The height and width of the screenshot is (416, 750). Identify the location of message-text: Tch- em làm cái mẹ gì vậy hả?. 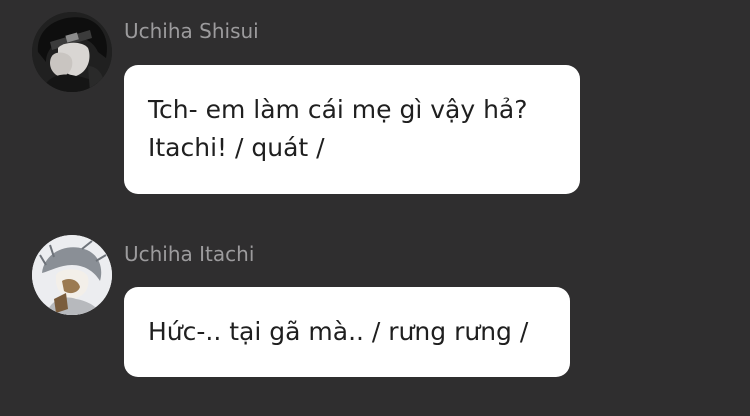
(338, 109).